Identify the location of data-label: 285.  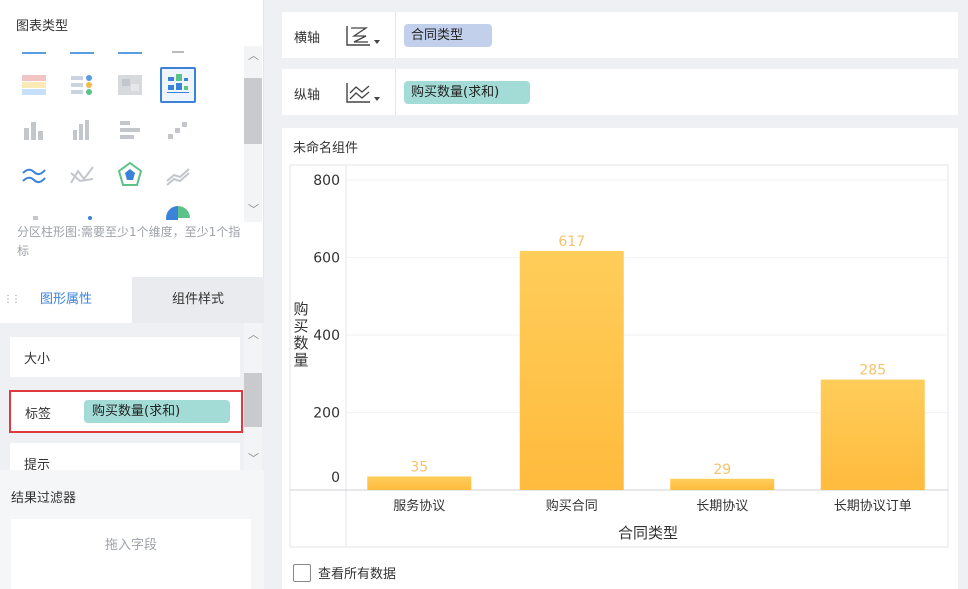
(872, 371).